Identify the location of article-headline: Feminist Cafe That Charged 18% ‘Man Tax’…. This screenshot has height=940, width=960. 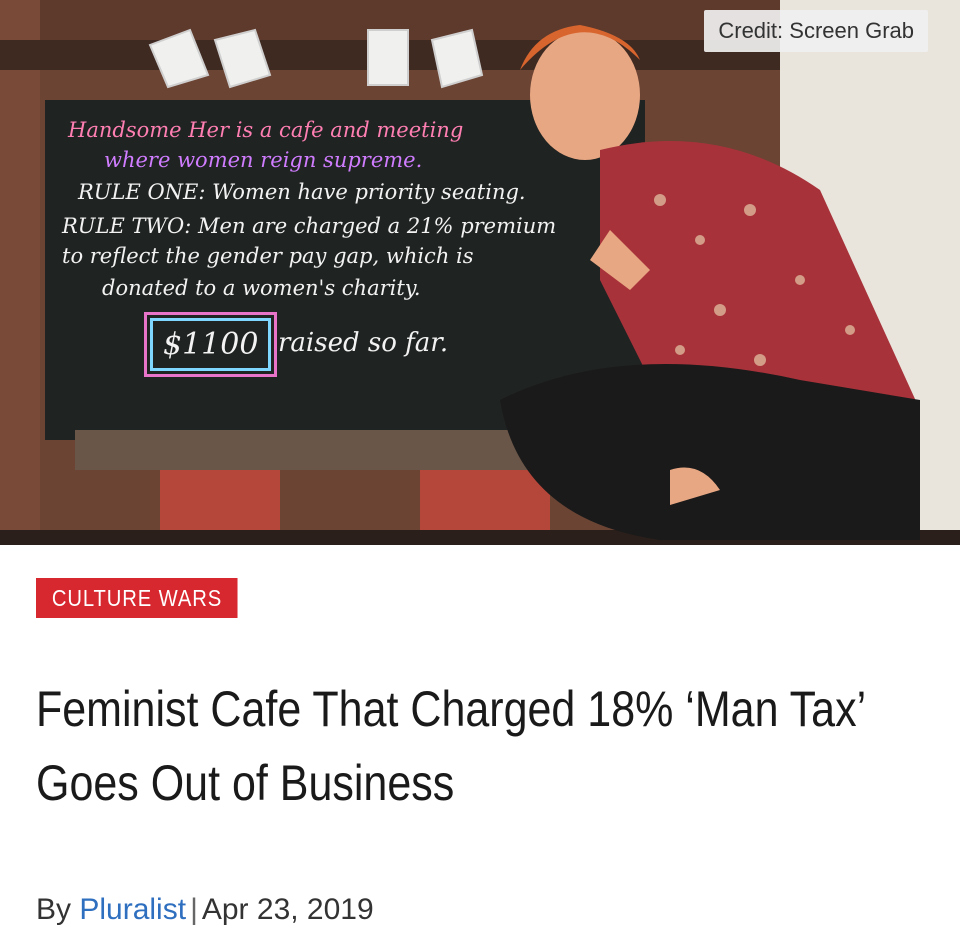
(450, 746).